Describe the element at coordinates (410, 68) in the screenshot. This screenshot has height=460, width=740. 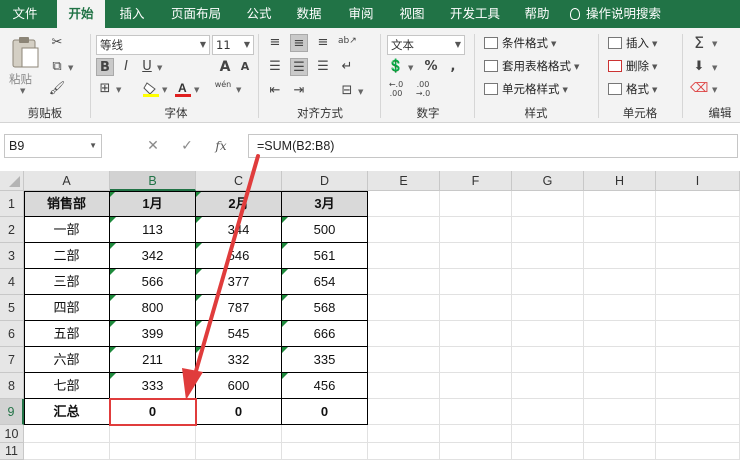
I see `accounting-dropdown-icon: ▼` at that location.